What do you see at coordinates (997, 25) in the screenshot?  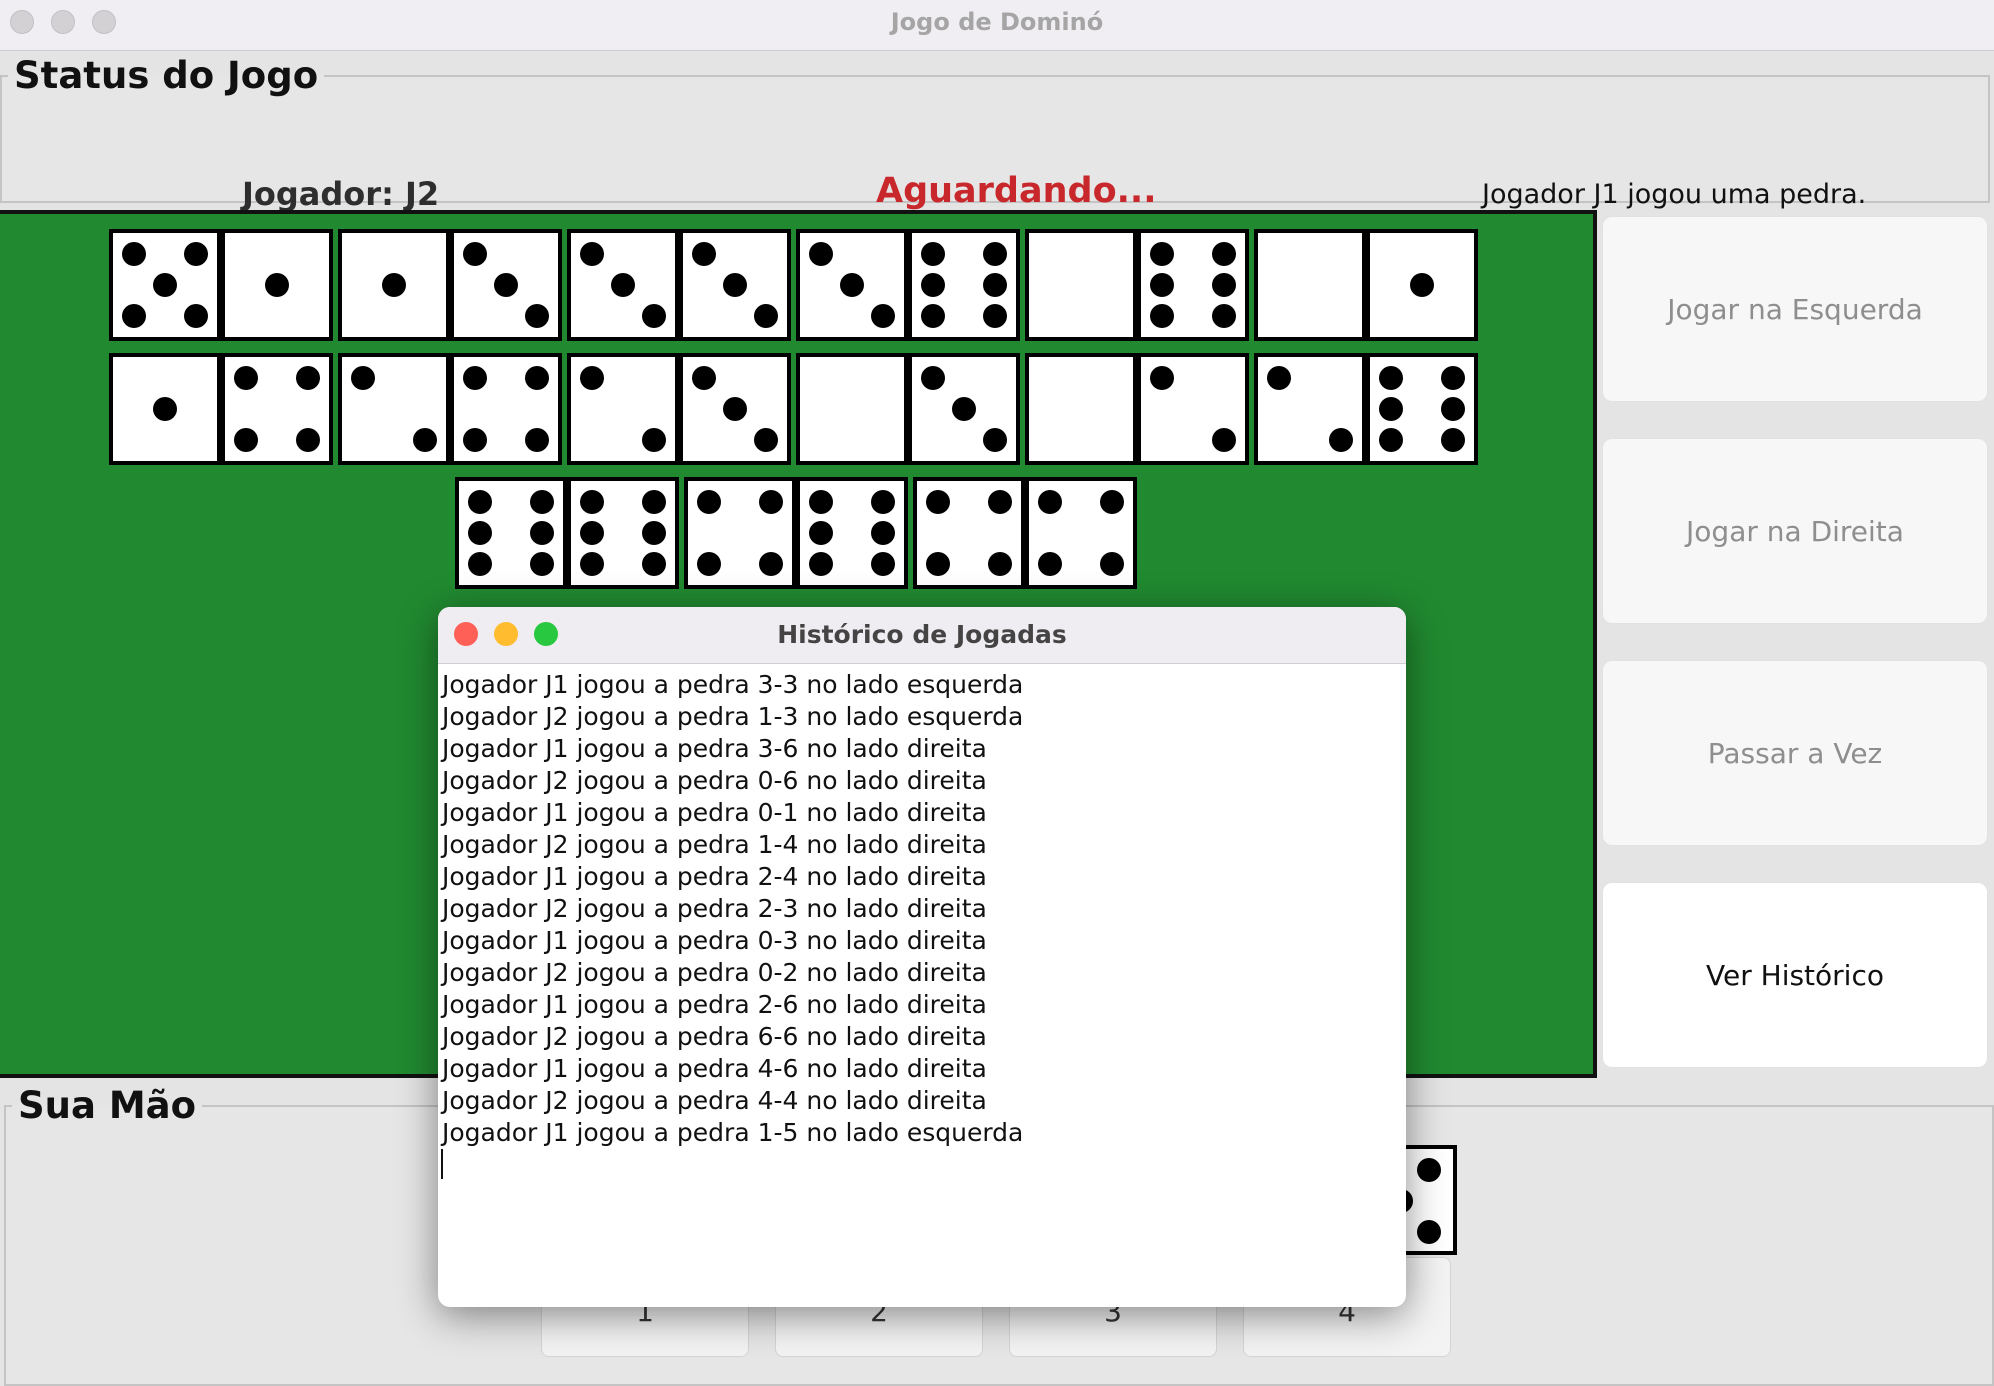 I see `title-bar: Jogo de Dominó` at bounding box center [997, 25].